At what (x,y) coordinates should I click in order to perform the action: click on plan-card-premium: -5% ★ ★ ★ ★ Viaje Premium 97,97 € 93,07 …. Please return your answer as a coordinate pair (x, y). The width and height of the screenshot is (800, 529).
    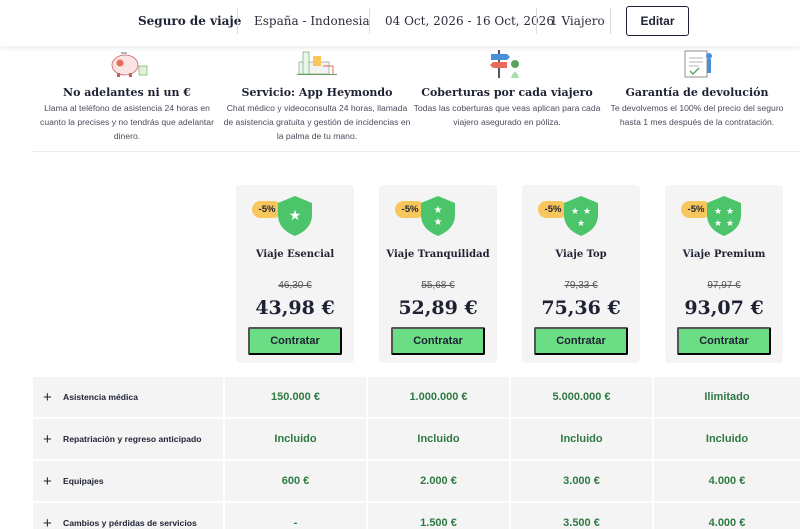
    Looking at the image, I should click on (724, 274).